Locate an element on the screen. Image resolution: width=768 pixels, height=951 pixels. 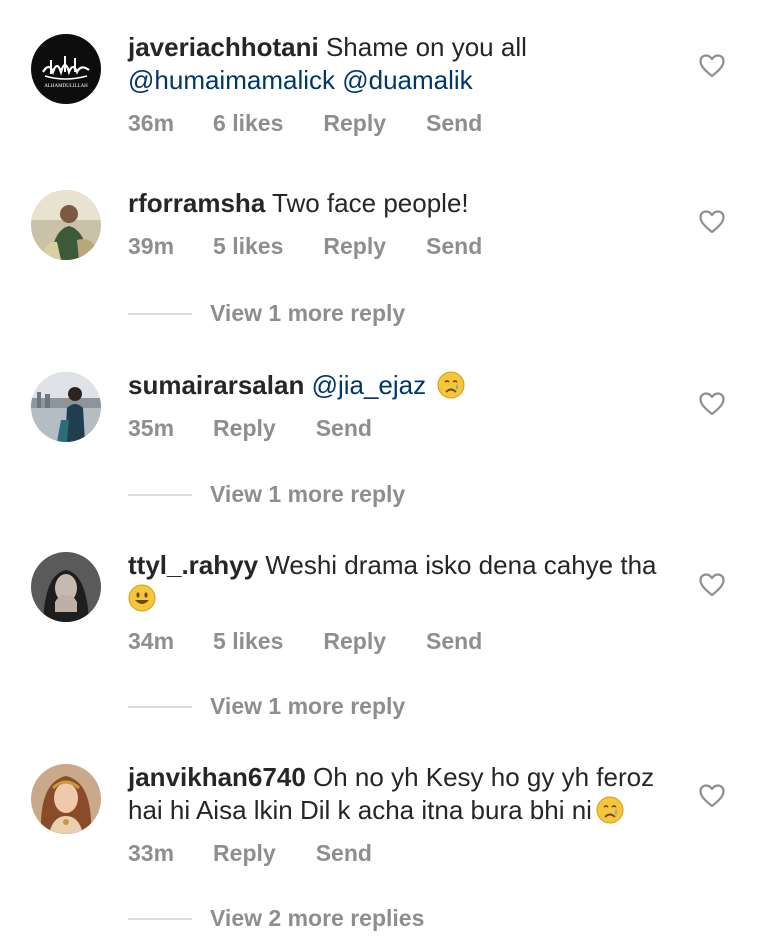
comment-meta: 39m 5 likes Reply Send is located at coordinates (408, 246).